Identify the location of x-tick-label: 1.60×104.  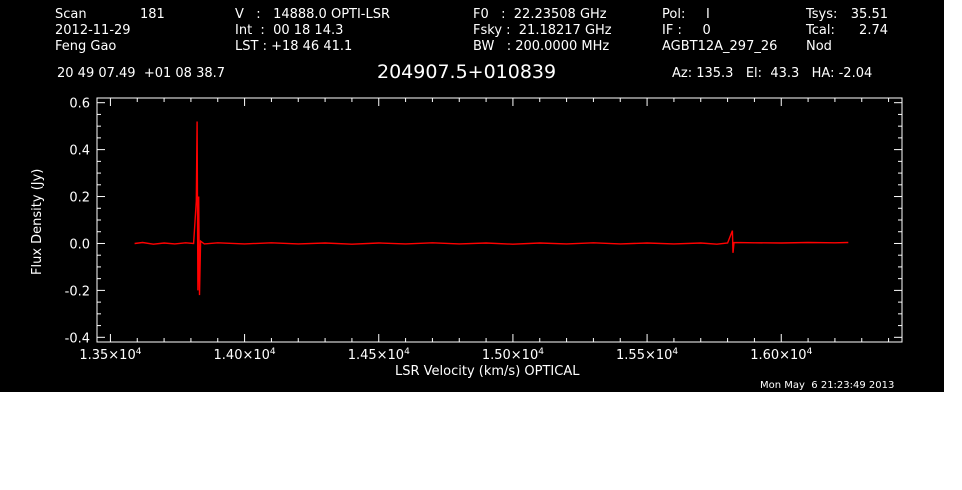
(781, 355).